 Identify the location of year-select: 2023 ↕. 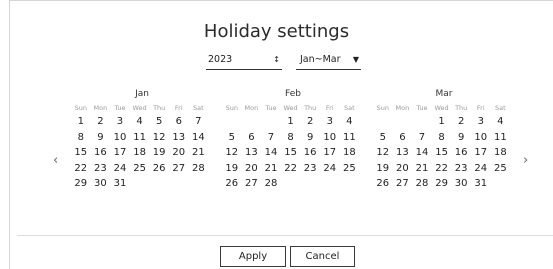
(244, 60).